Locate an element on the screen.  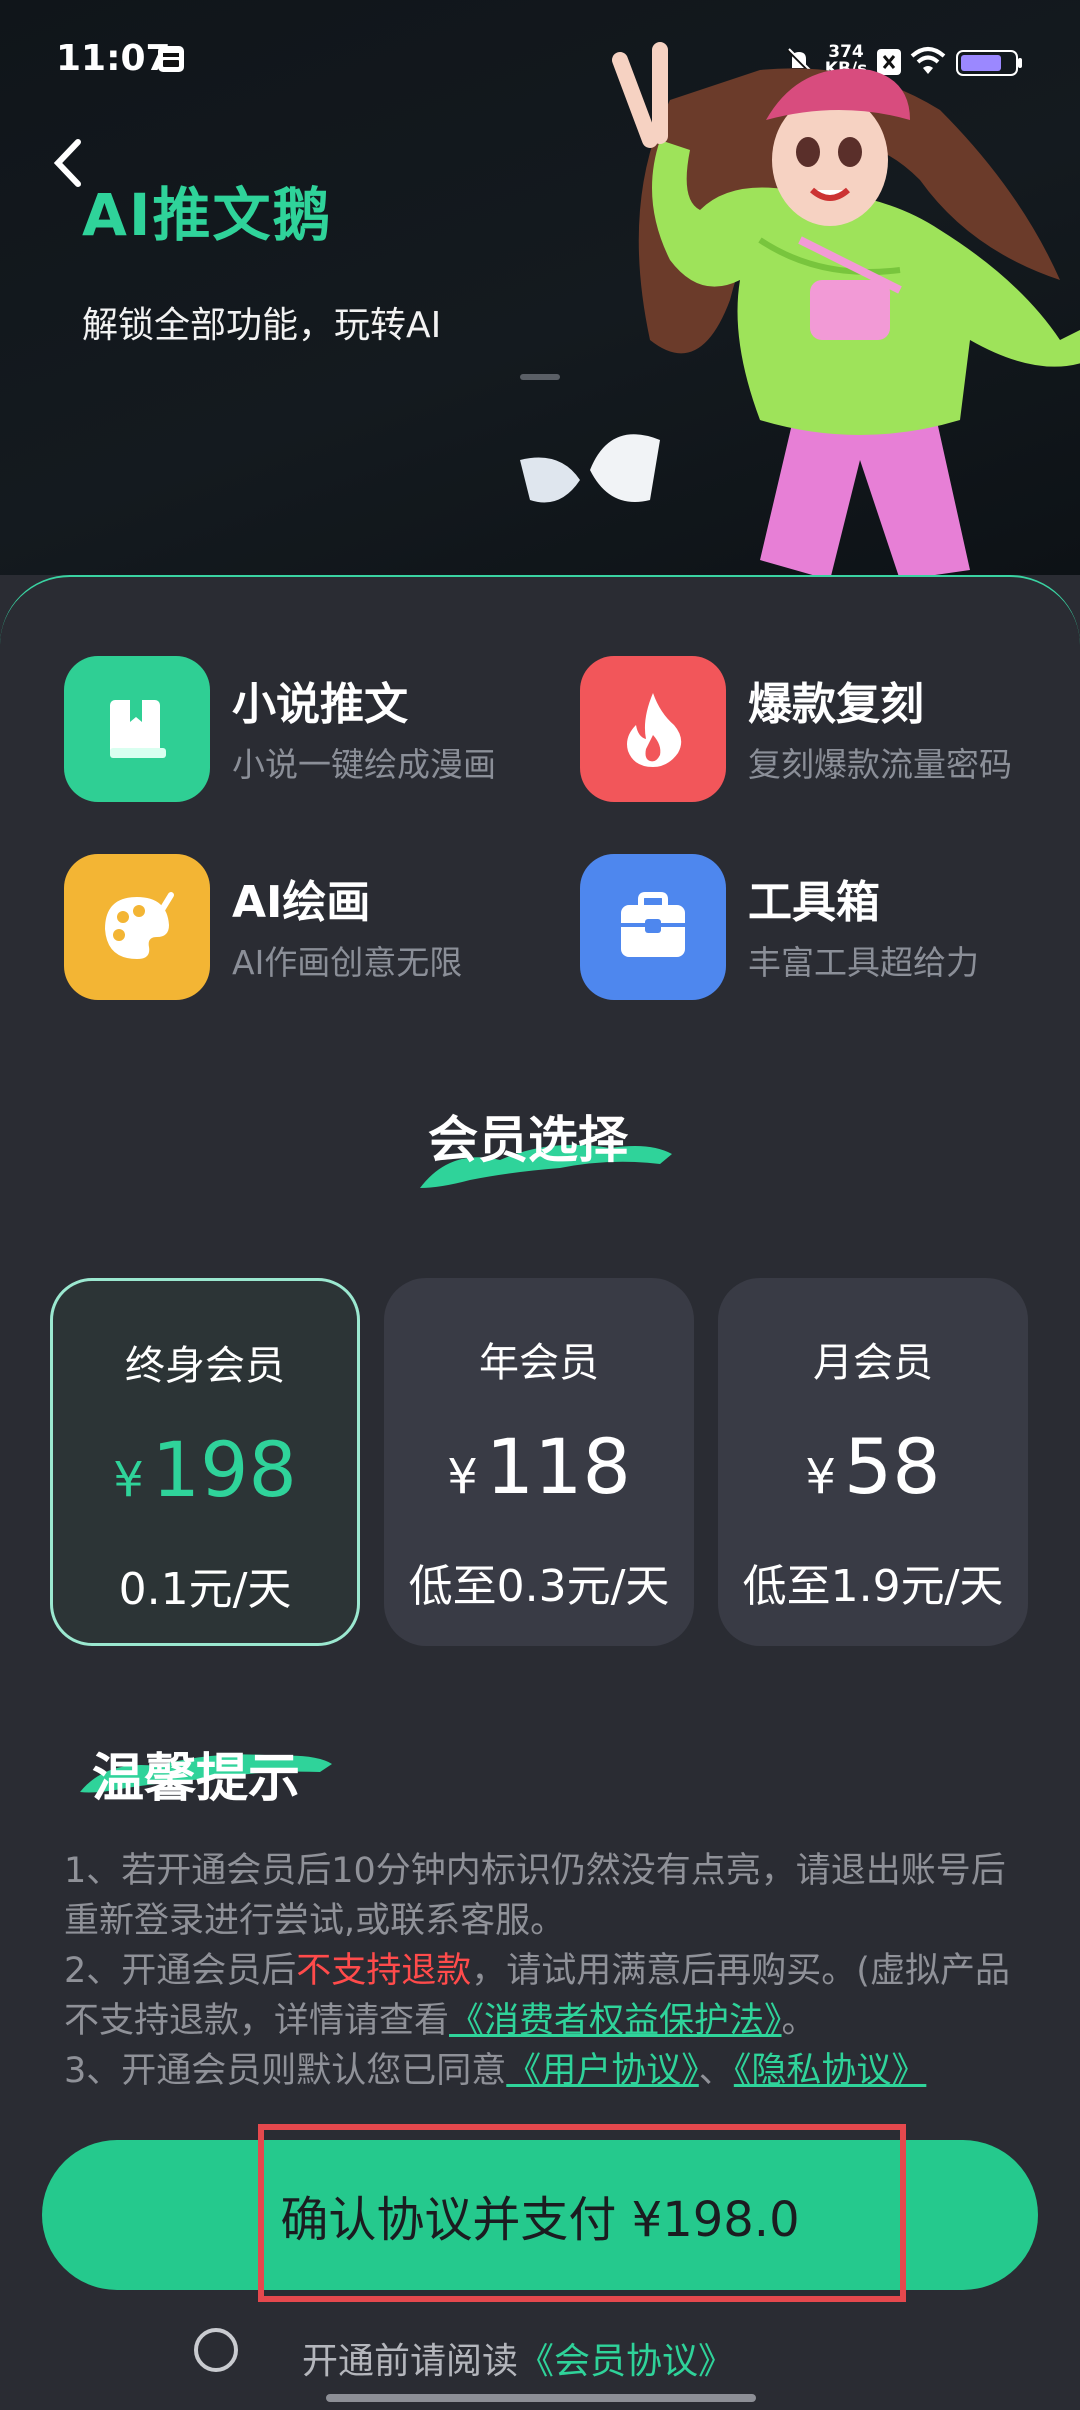
flame-icon is located at coordinates (653, 729).